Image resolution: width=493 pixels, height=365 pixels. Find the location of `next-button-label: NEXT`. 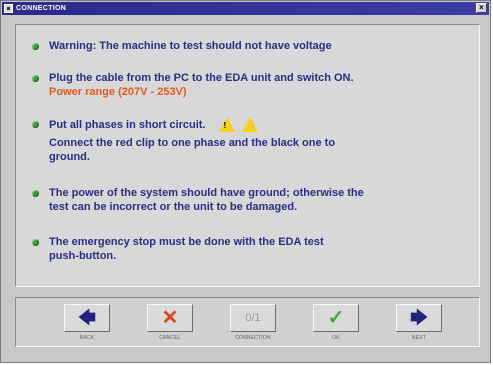

next-button-label: NEXT is located at coordinates (419, 338).